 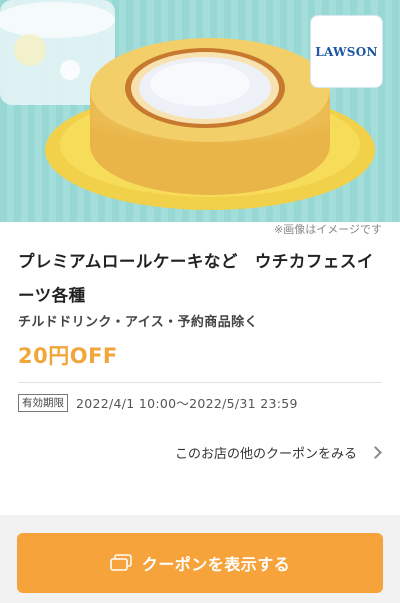 I want to click on other-coupons-label: このお店の他のクーポンをみる, so click(x=265, y=454).